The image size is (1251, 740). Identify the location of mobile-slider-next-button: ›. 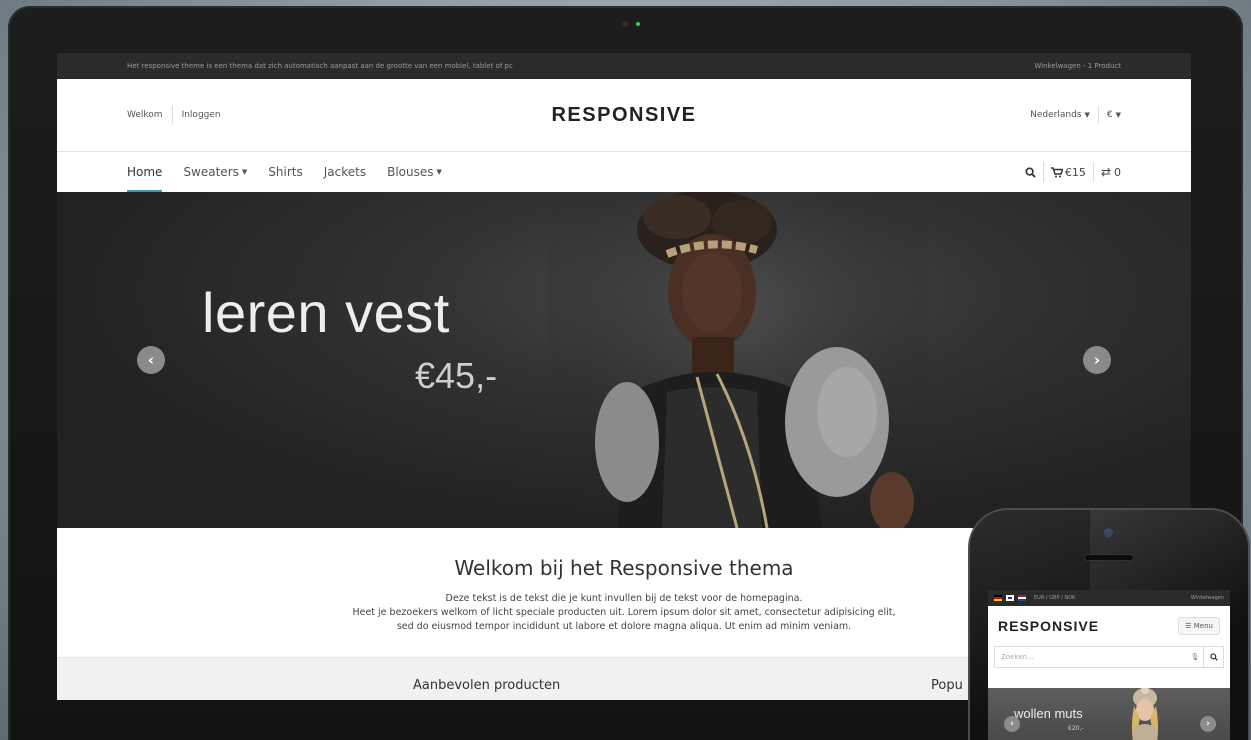
(1208, 724).